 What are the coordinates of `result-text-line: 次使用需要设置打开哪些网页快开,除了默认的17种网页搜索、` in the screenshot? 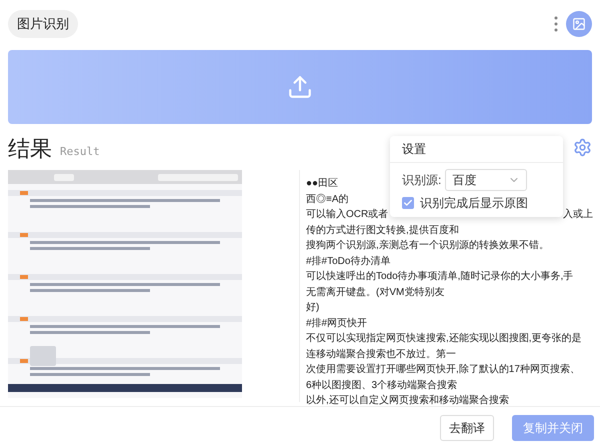 It's located at (443, 369).